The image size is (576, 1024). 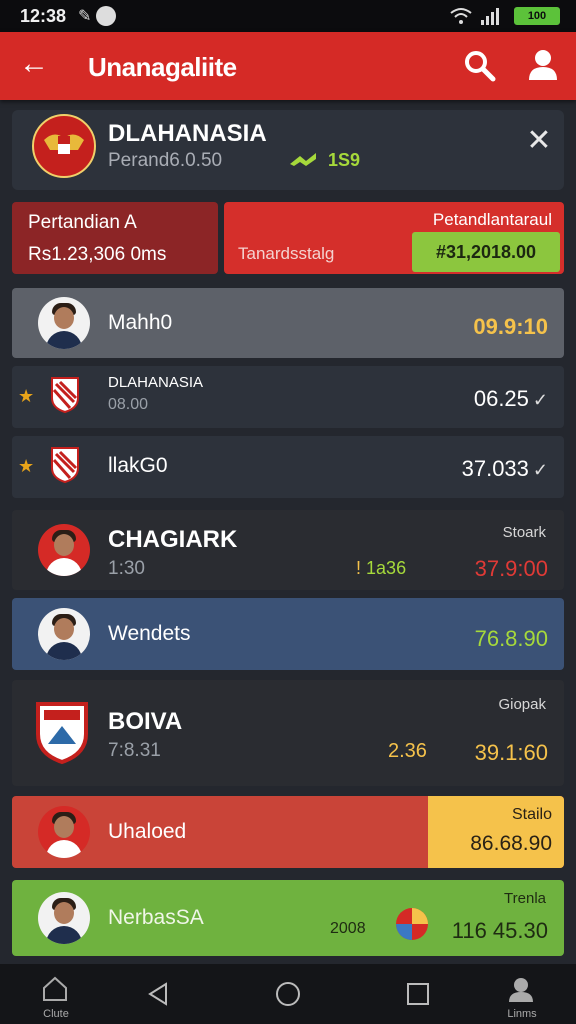 I want to click on wifi-icon, so click(x=461, y=16).